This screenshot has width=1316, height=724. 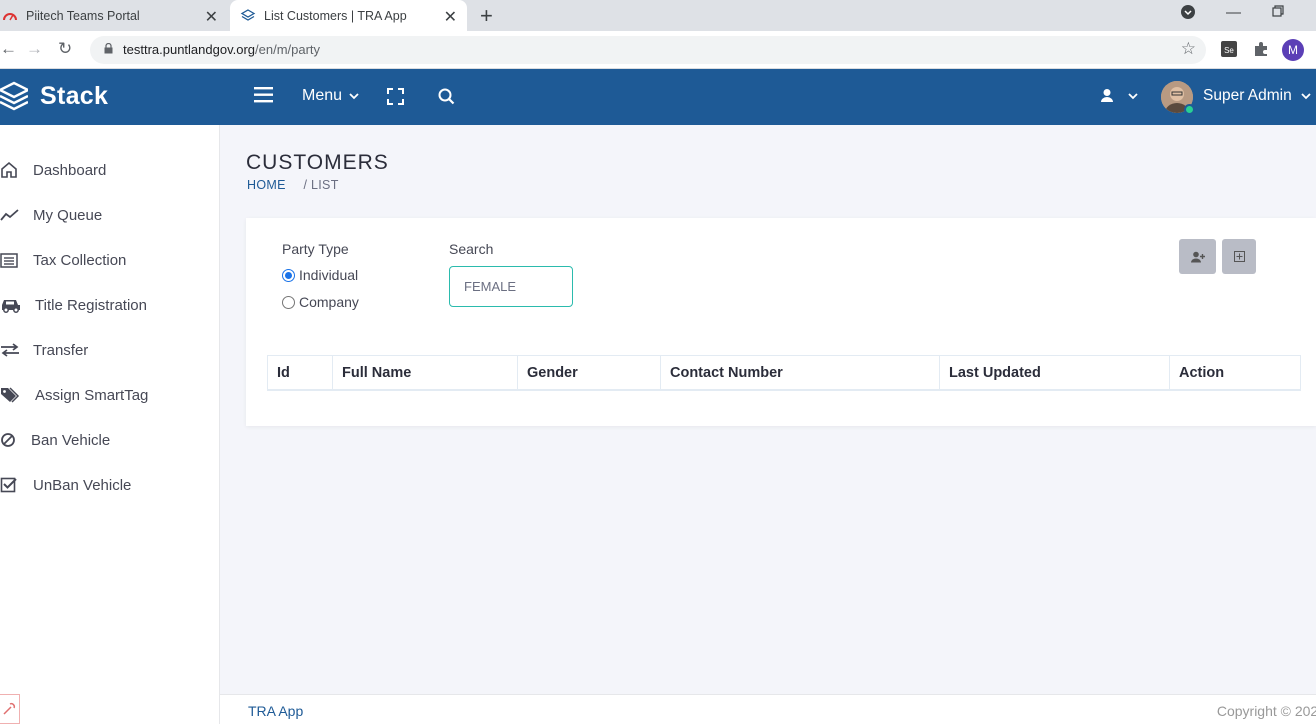 I want to click on app-header: Stack Menu Super Admin, so click(x=658, y=97).